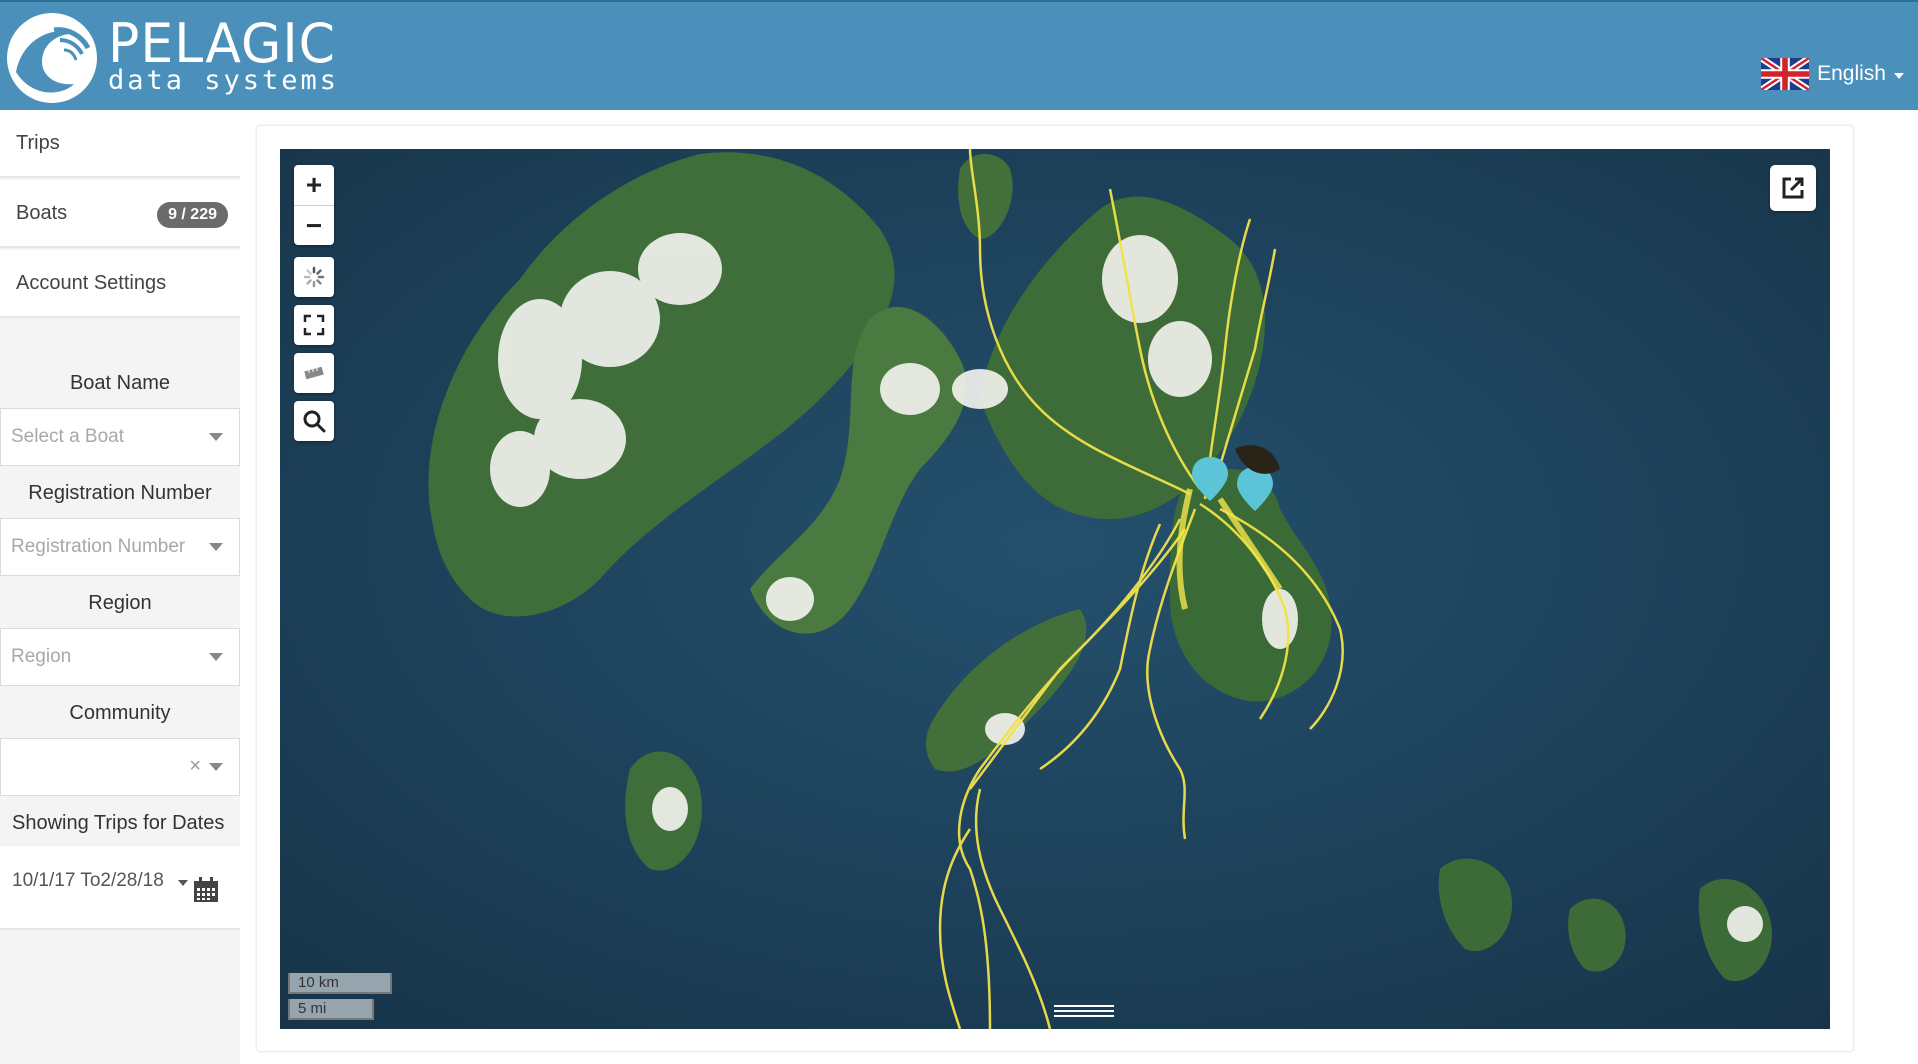 The image size is (1918, 1064). I want to click on registration-number-label: Registration Number, so click(120, 493).